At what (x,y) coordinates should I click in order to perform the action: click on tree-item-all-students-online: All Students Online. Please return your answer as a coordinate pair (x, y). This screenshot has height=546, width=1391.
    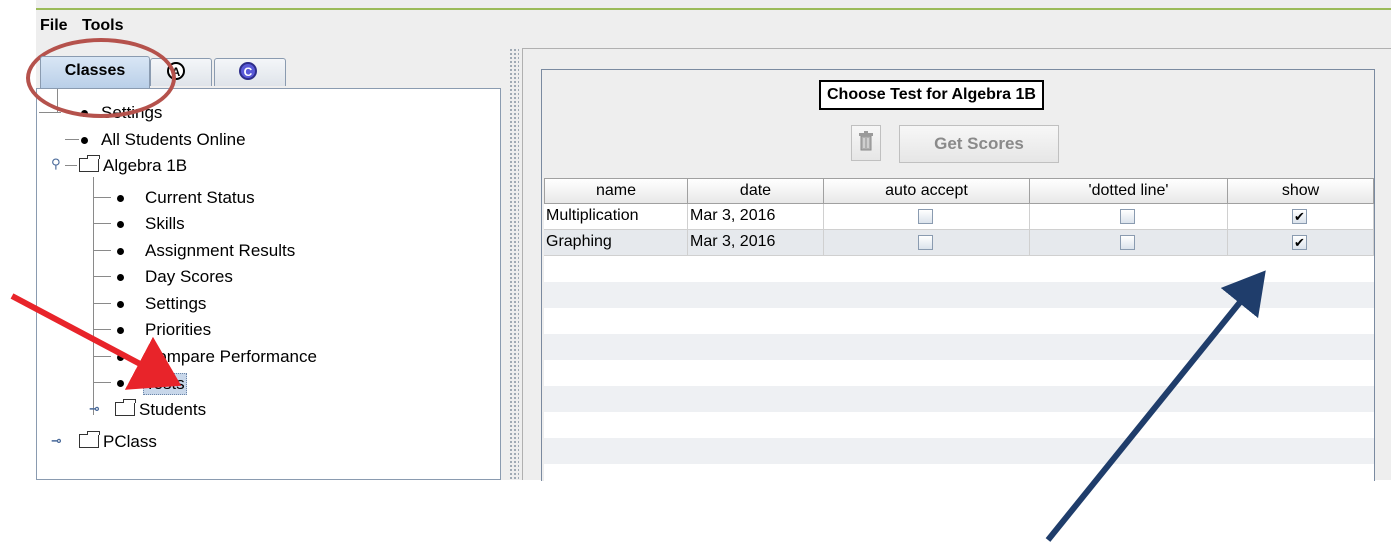
    Looking at the image, I should click on (267, 141).